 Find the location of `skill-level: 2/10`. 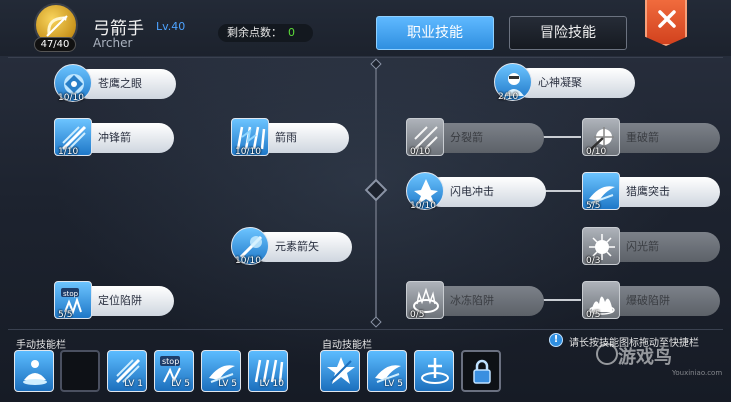

skill-level: 2/10 is located at coordinates (508, 97).